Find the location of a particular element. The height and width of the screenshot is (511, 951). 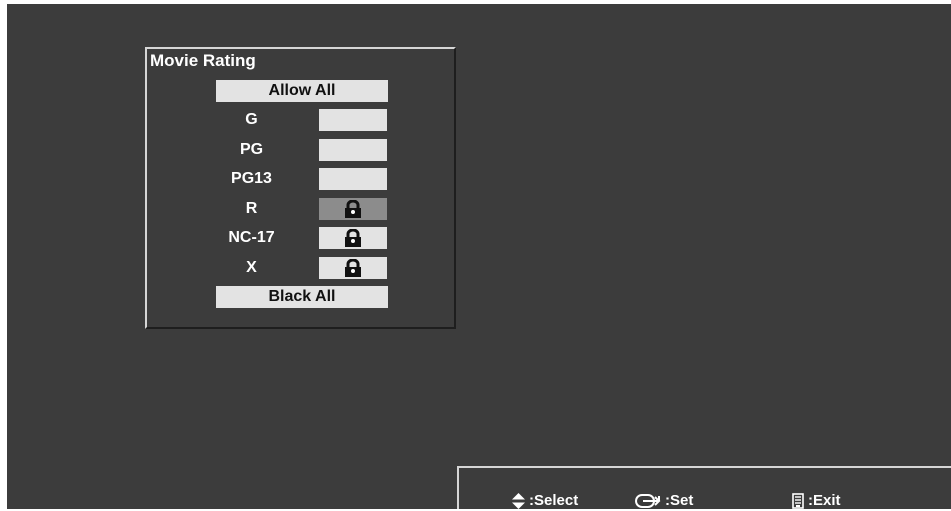

rating-toggle-x is located at coordinates (353, 268).